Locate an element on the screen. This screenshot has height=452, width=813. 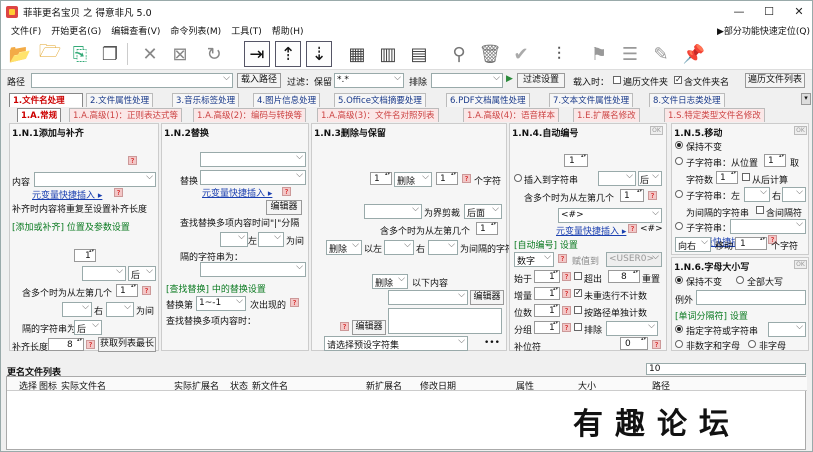
keep-textarea is located at coordinates (445, 321).